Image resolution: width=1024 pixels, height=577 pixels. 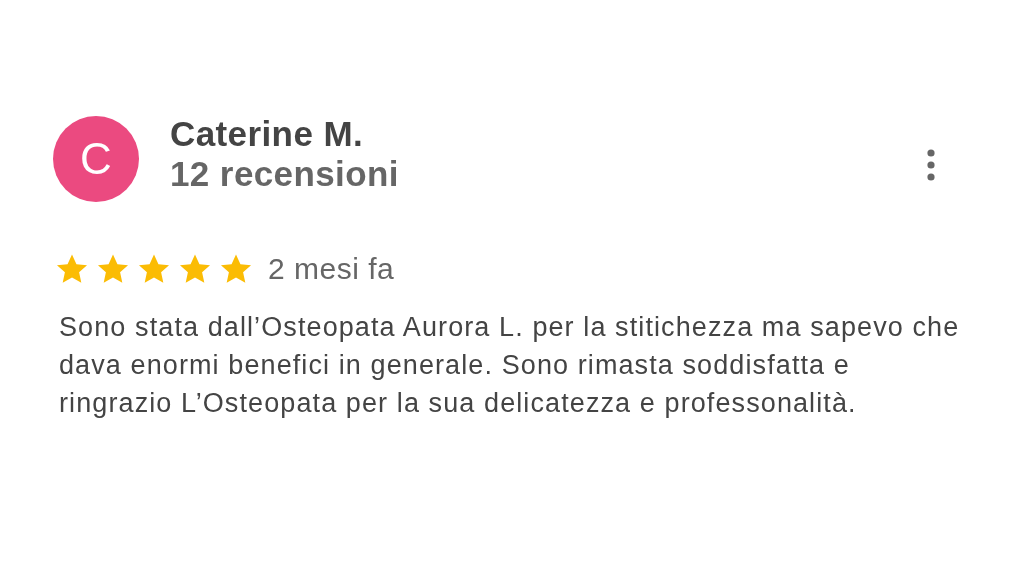 I want to click on review-count: 12 recensioni, so click(x=285, y=174).